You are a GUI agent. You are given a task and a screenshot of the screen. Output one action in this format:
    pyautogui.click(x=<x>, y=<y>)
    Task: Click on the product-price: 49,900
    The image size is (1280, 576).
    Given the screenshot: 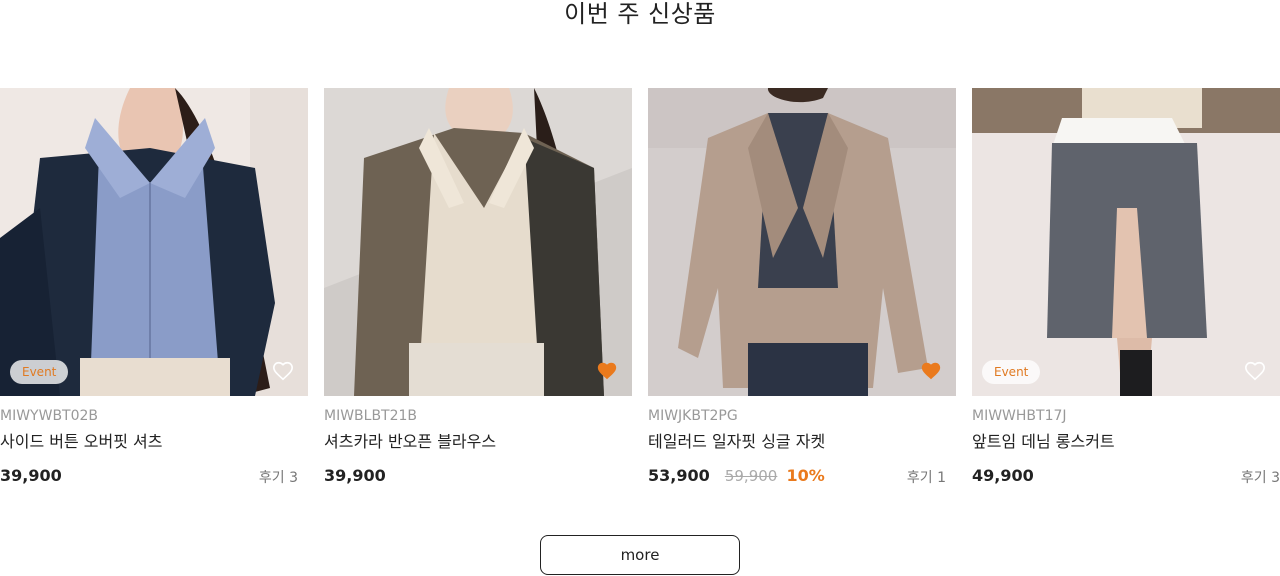 What is the action you would take?
    pyautogui.click(x=1003, y=475)
    